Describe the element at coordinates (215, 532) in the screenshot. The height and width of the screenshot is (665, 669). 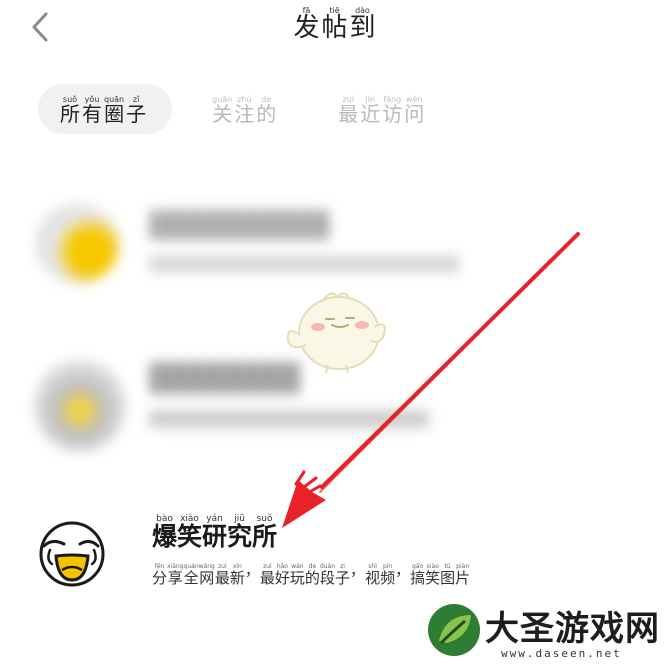
I see `community-name: bào 爆 xiào 笑 yán 研 jiū 究 suǒ 所` at that location.